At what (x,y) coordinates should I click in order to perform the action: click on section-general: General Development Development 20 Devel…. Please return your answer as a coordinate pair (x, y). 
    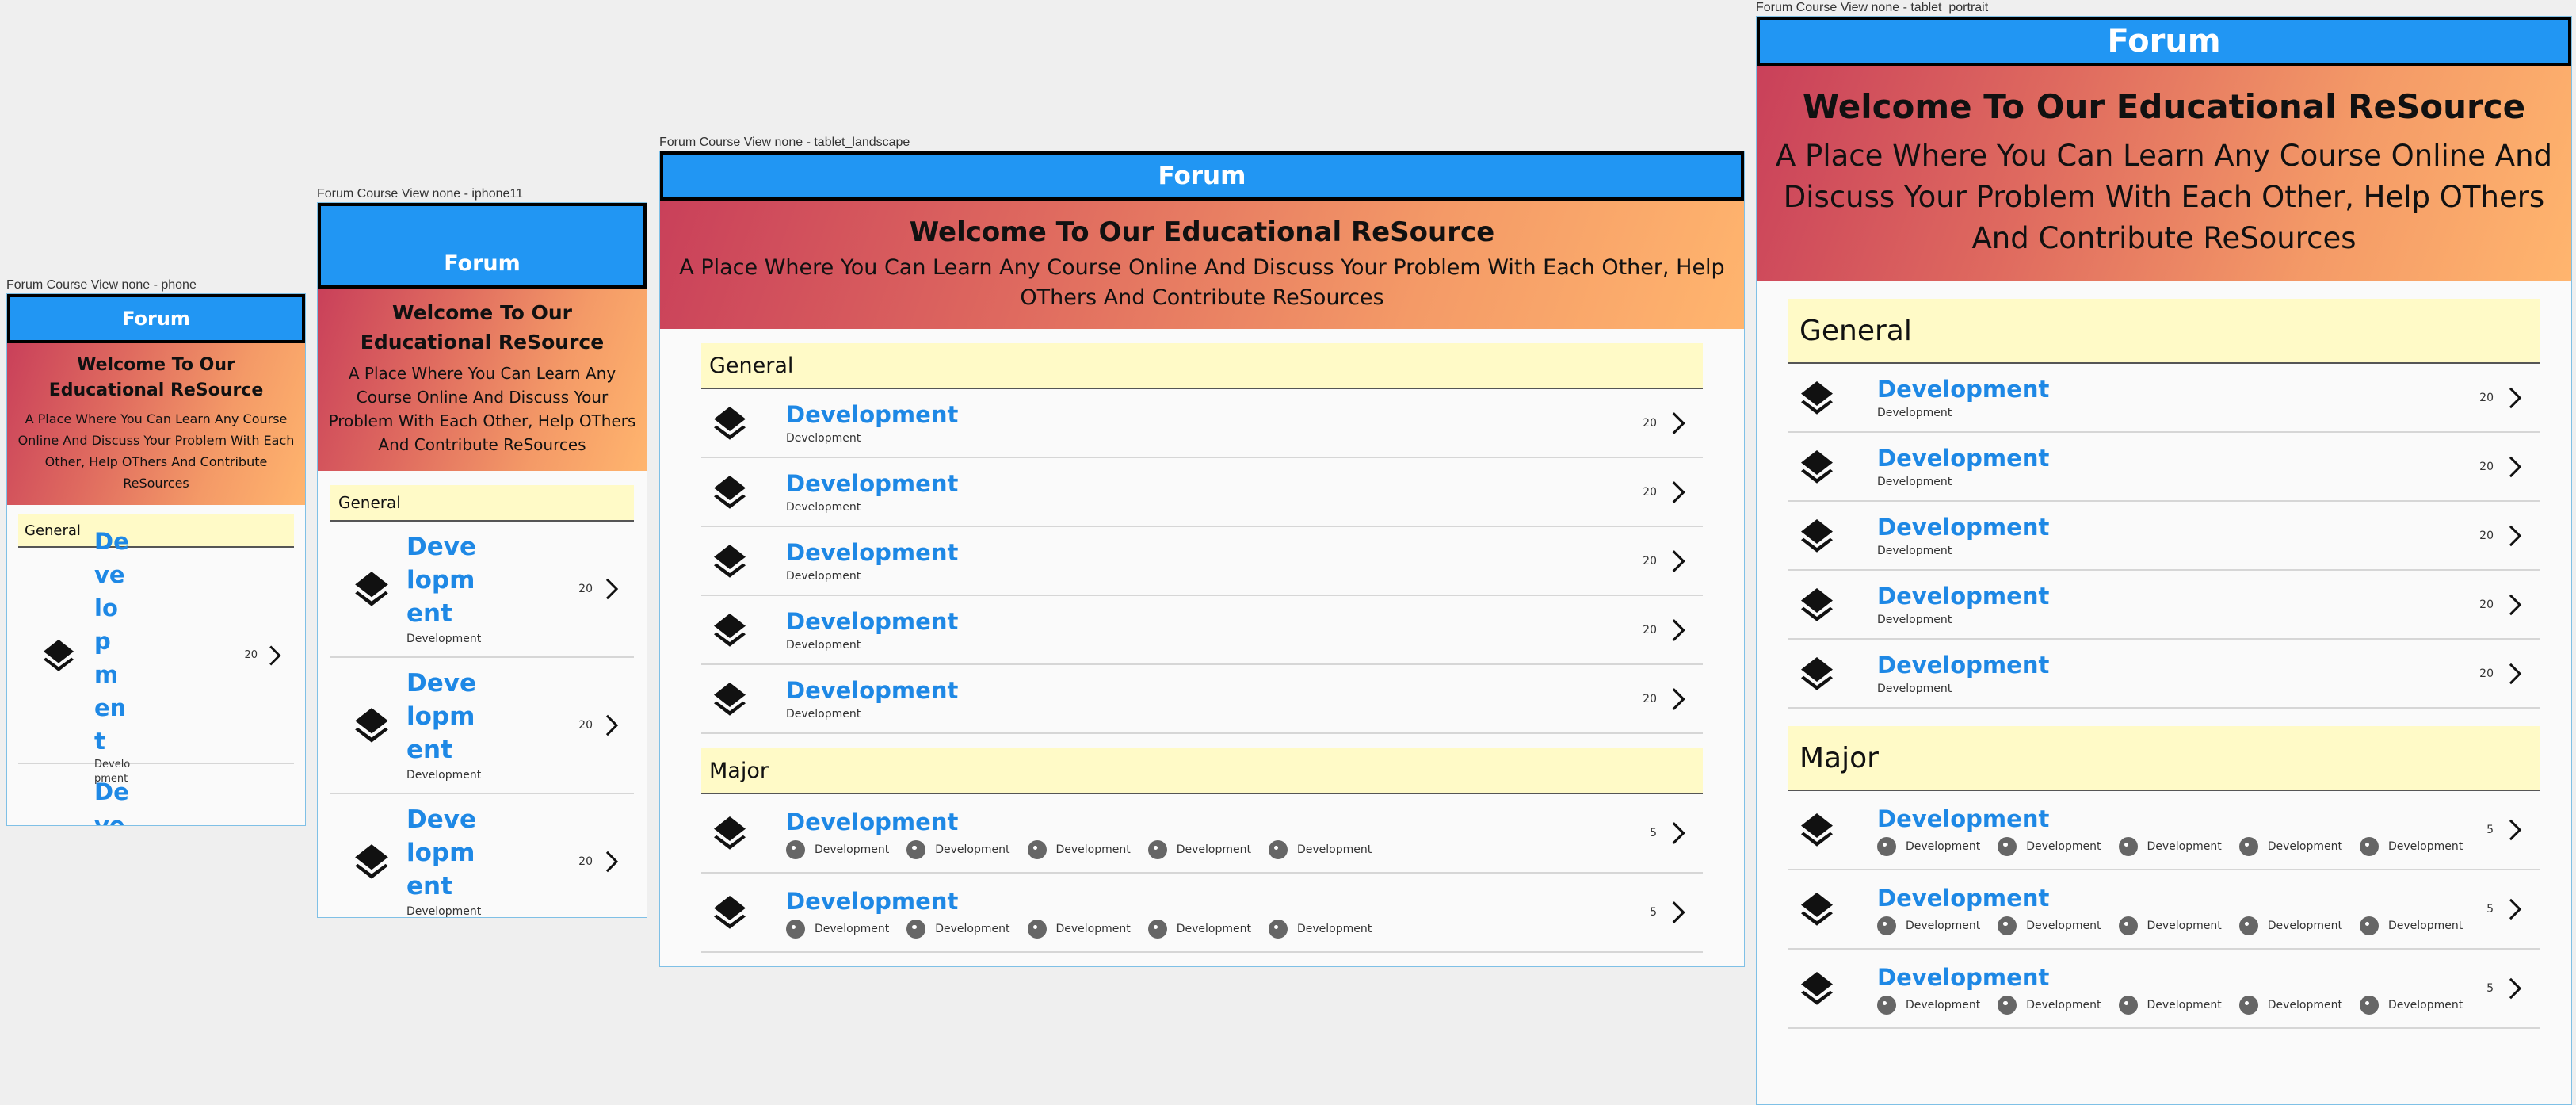
    Looking at the image, I should click on (482, 694).